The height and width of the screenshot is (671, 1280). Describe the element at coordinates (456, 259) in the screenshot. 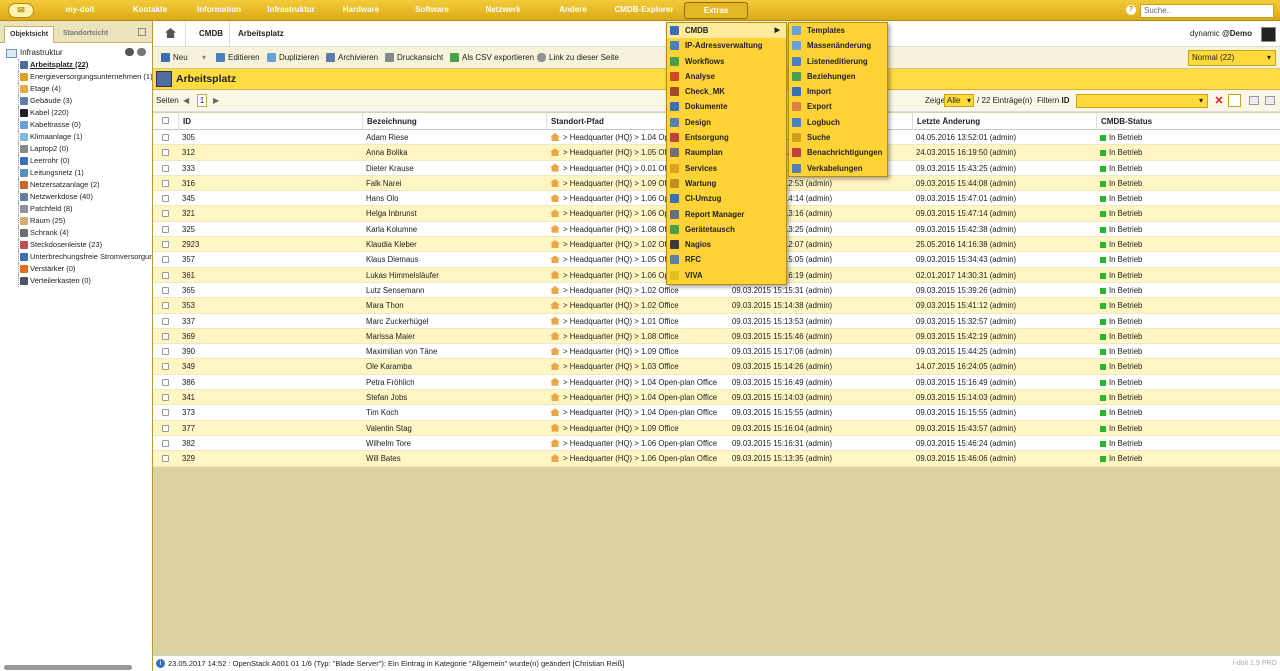

I see `cell-name: Klaus Diemaus` at that location.